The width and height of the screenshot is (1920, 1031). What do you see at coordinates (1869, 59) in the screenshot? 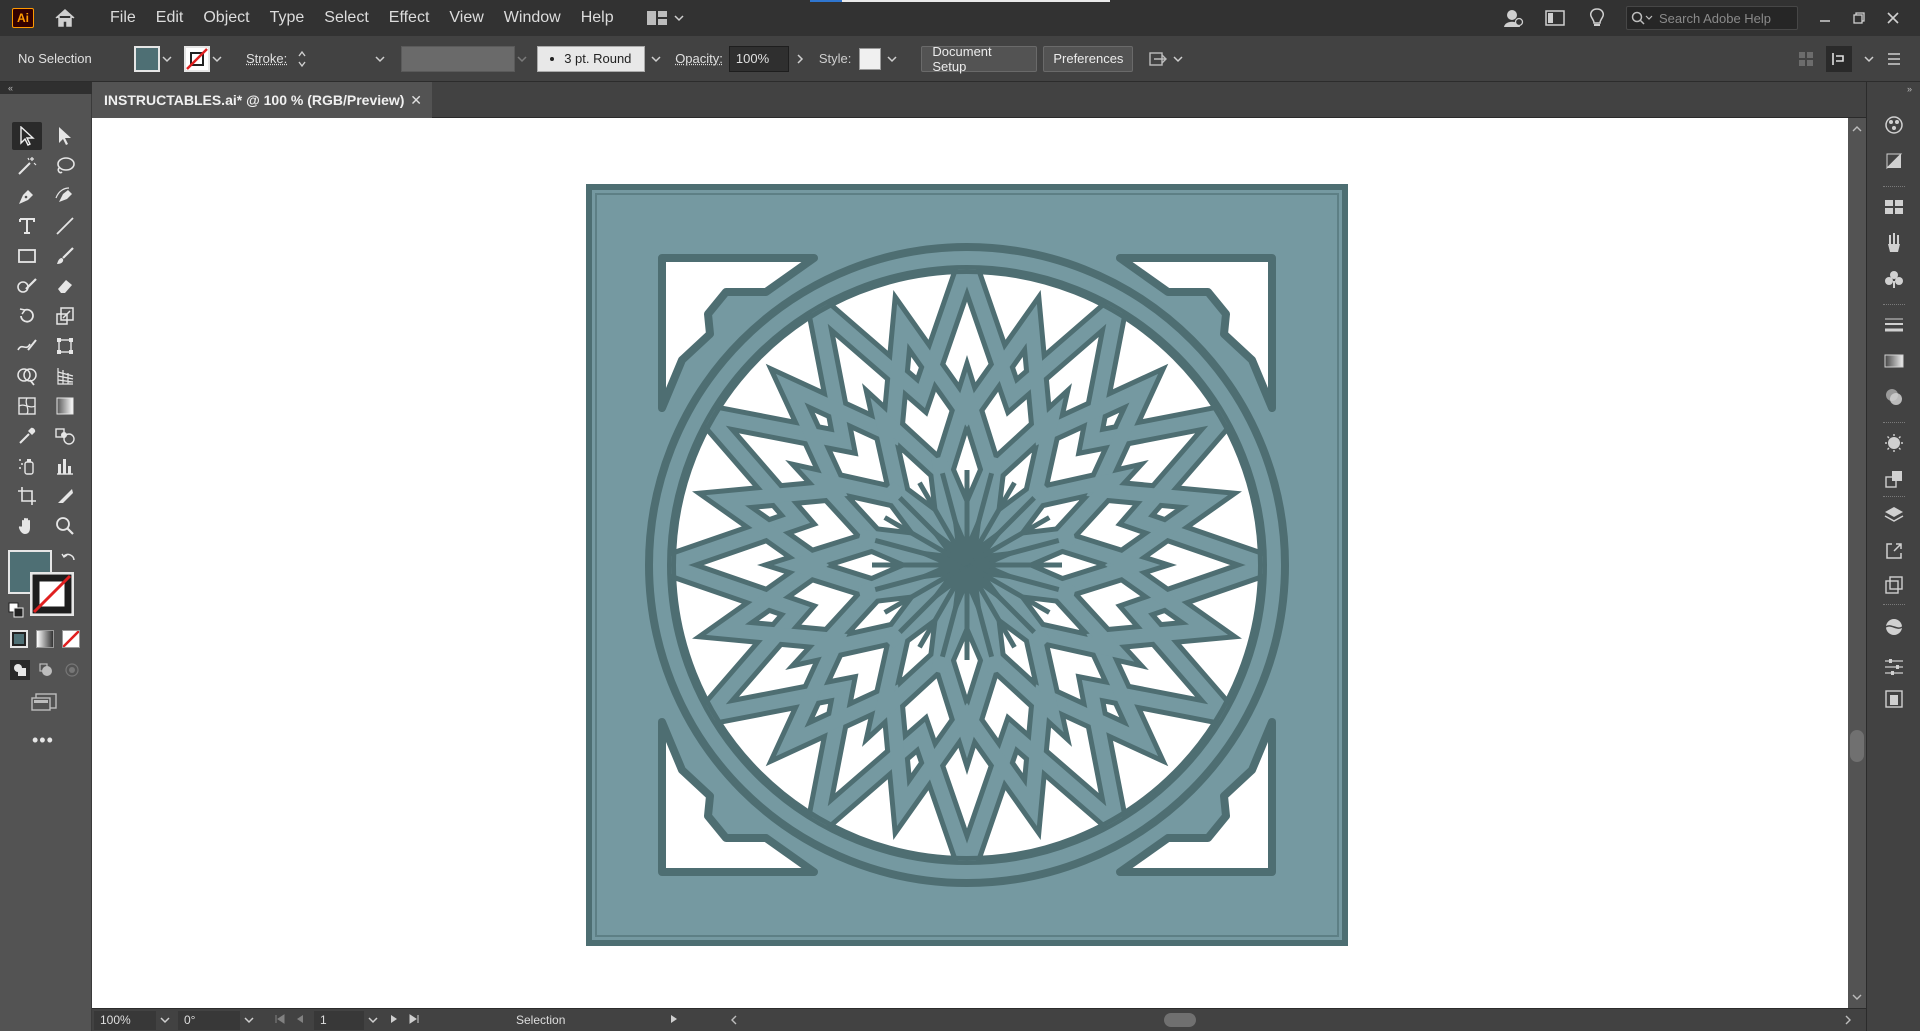
I see `chevron-down-icon` at bounding box center [1869, 59].